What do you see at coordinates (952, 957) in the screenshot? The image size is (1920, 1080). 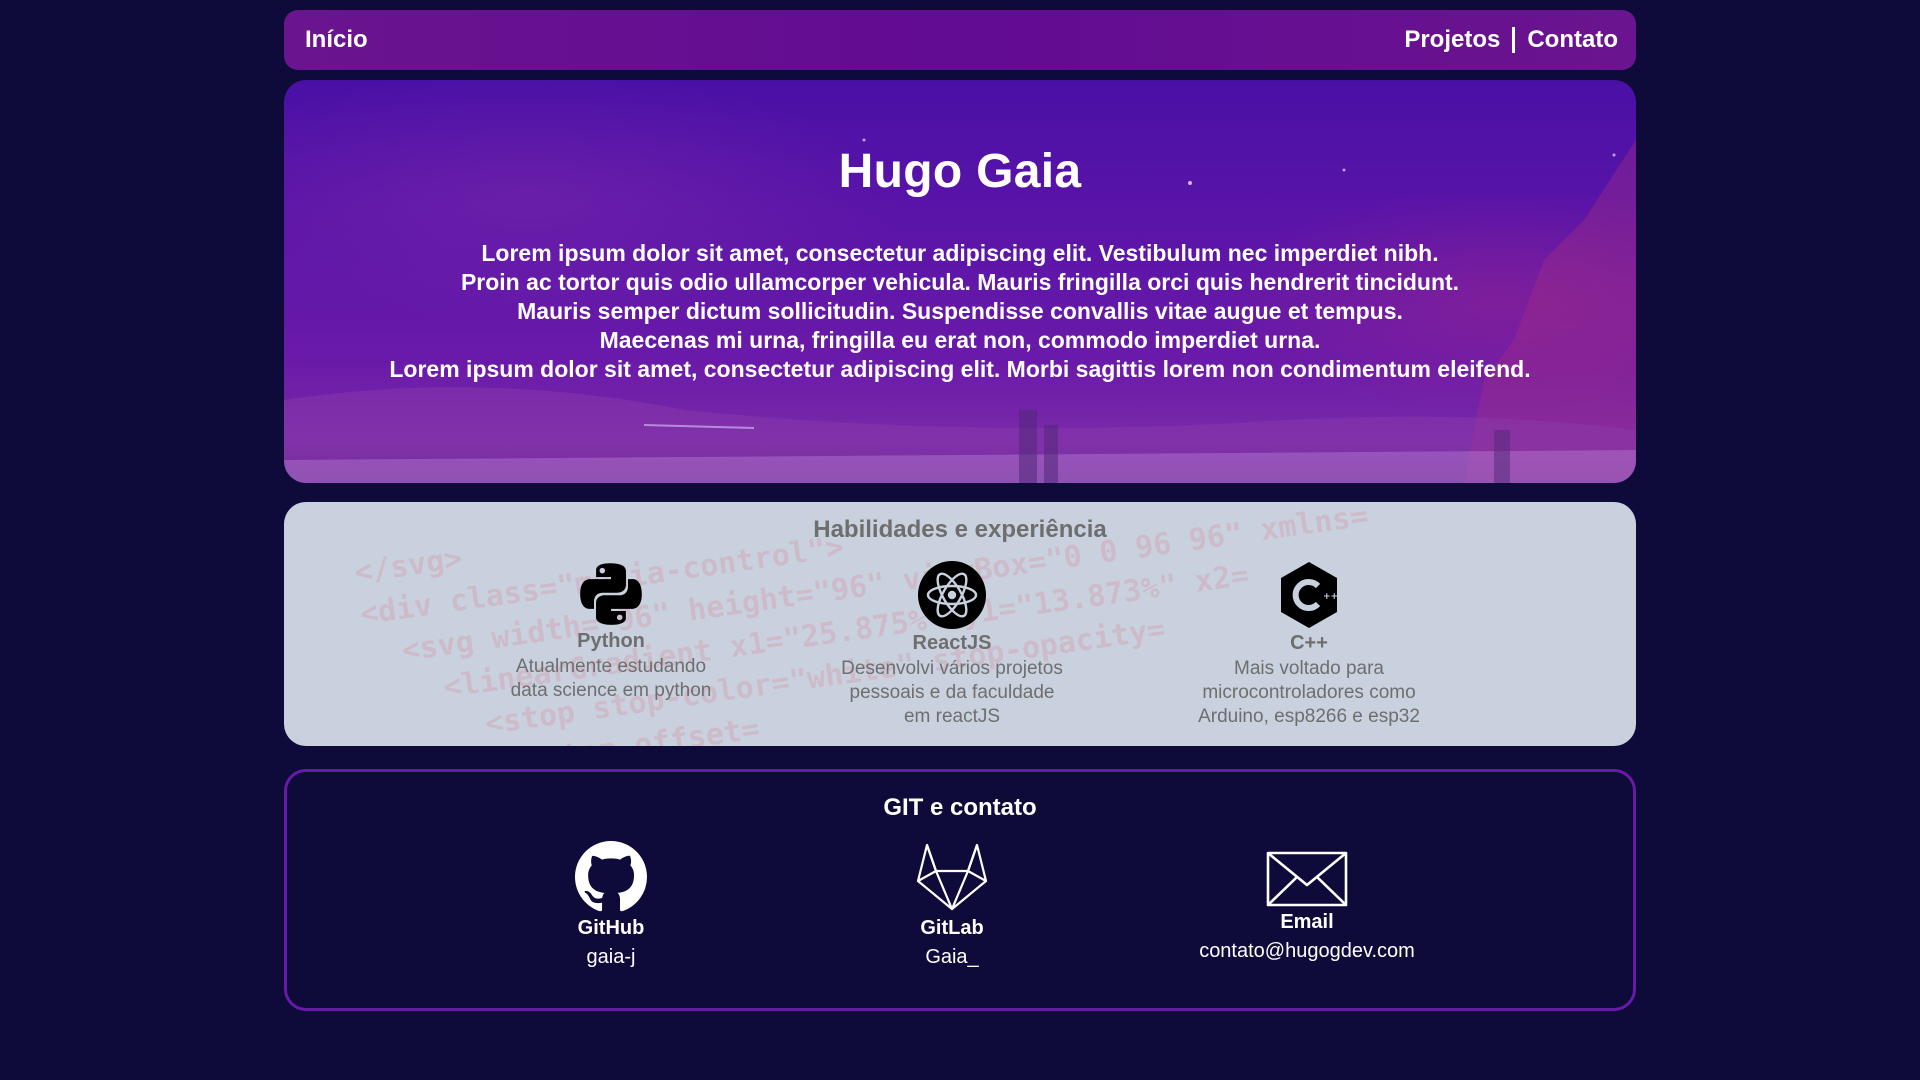 I see `contact-value: Gaia_` at bounding box center [952, 957].